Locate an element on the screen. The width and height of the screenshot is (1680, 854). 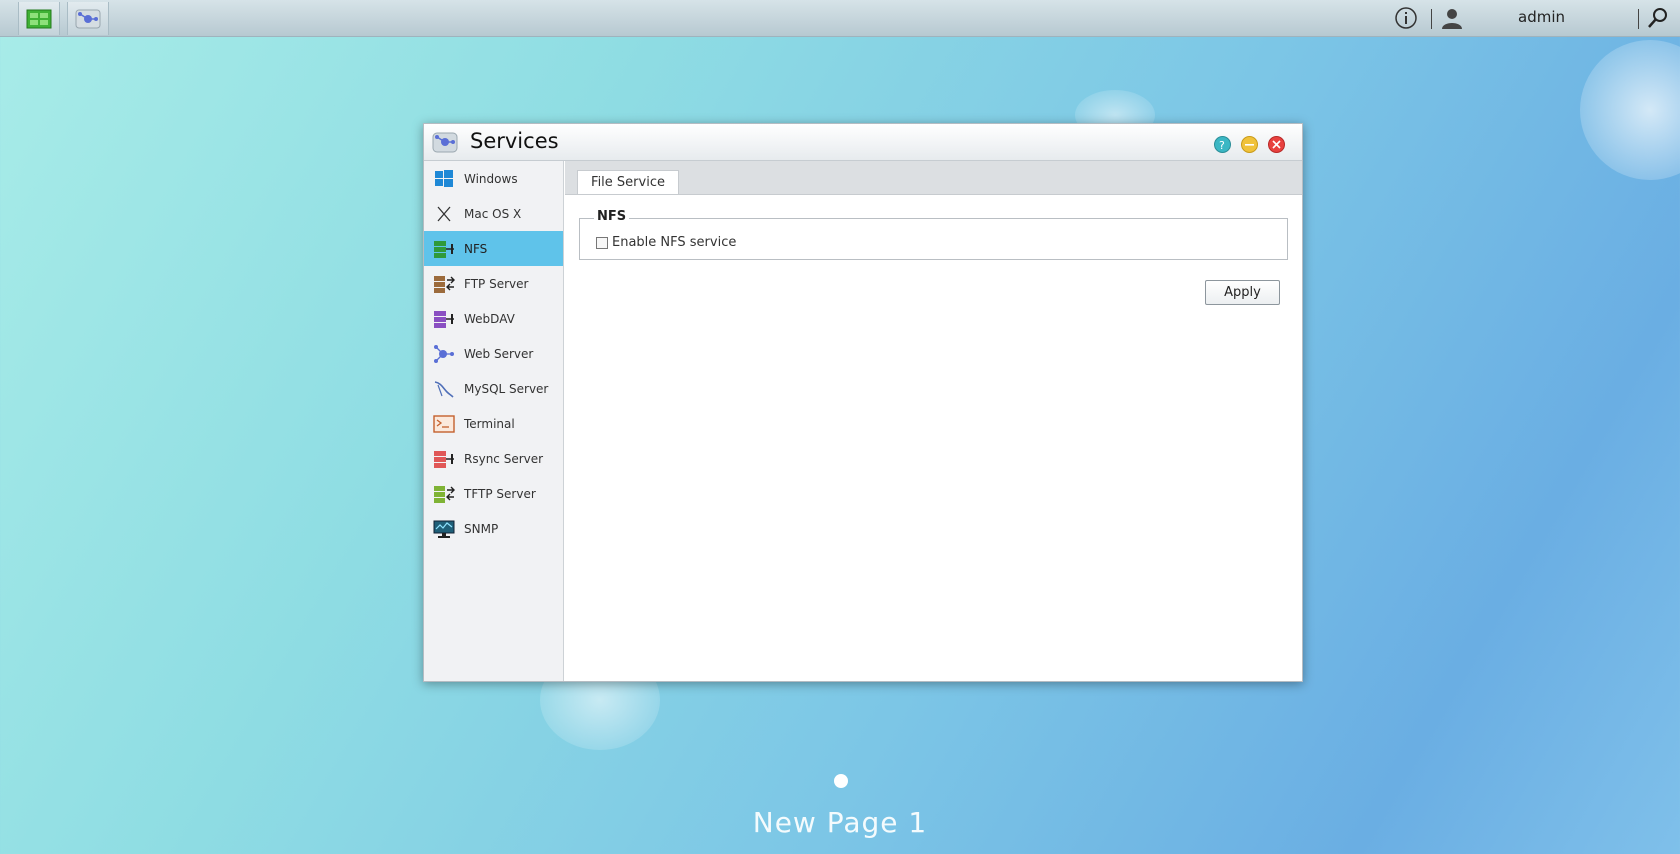
app-manager-button is located at coordinates (39, 18).